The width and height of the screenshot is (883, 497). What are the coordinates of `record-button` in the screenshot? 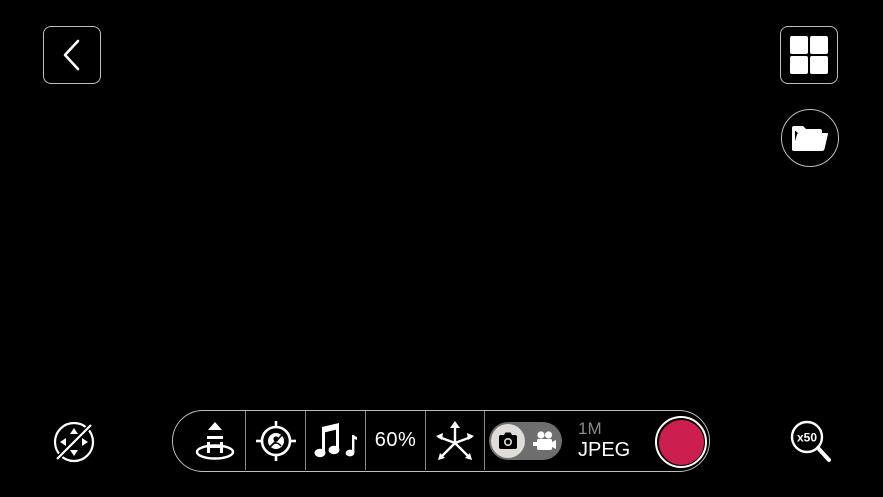 It's located at (681, 442).